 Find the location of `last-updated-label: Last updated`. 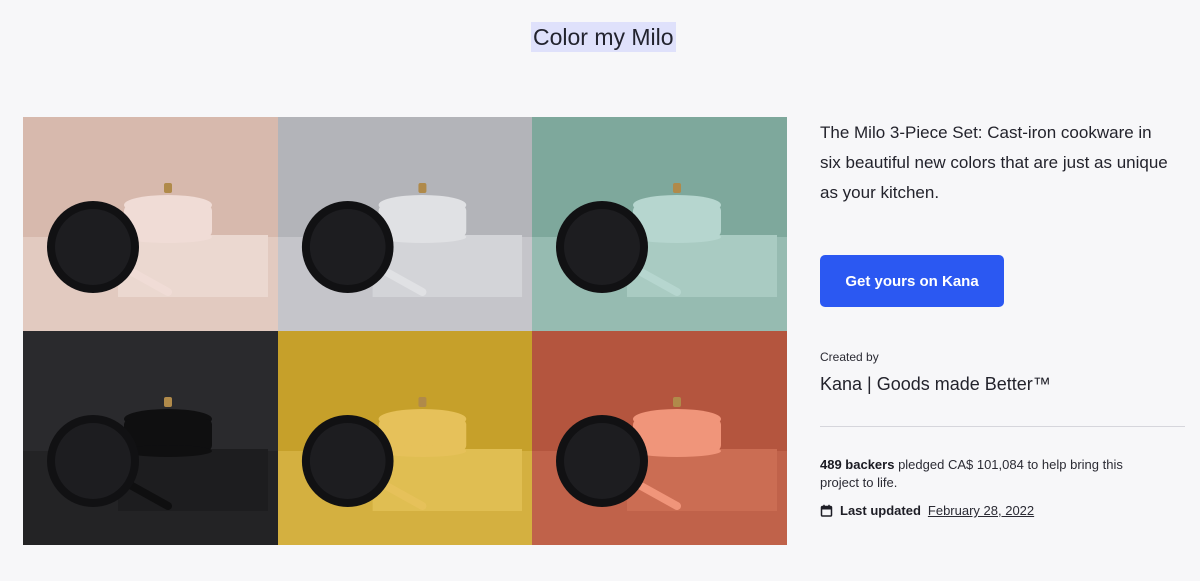

last-updated-label: Last updated is located at coordinates (880, 510).